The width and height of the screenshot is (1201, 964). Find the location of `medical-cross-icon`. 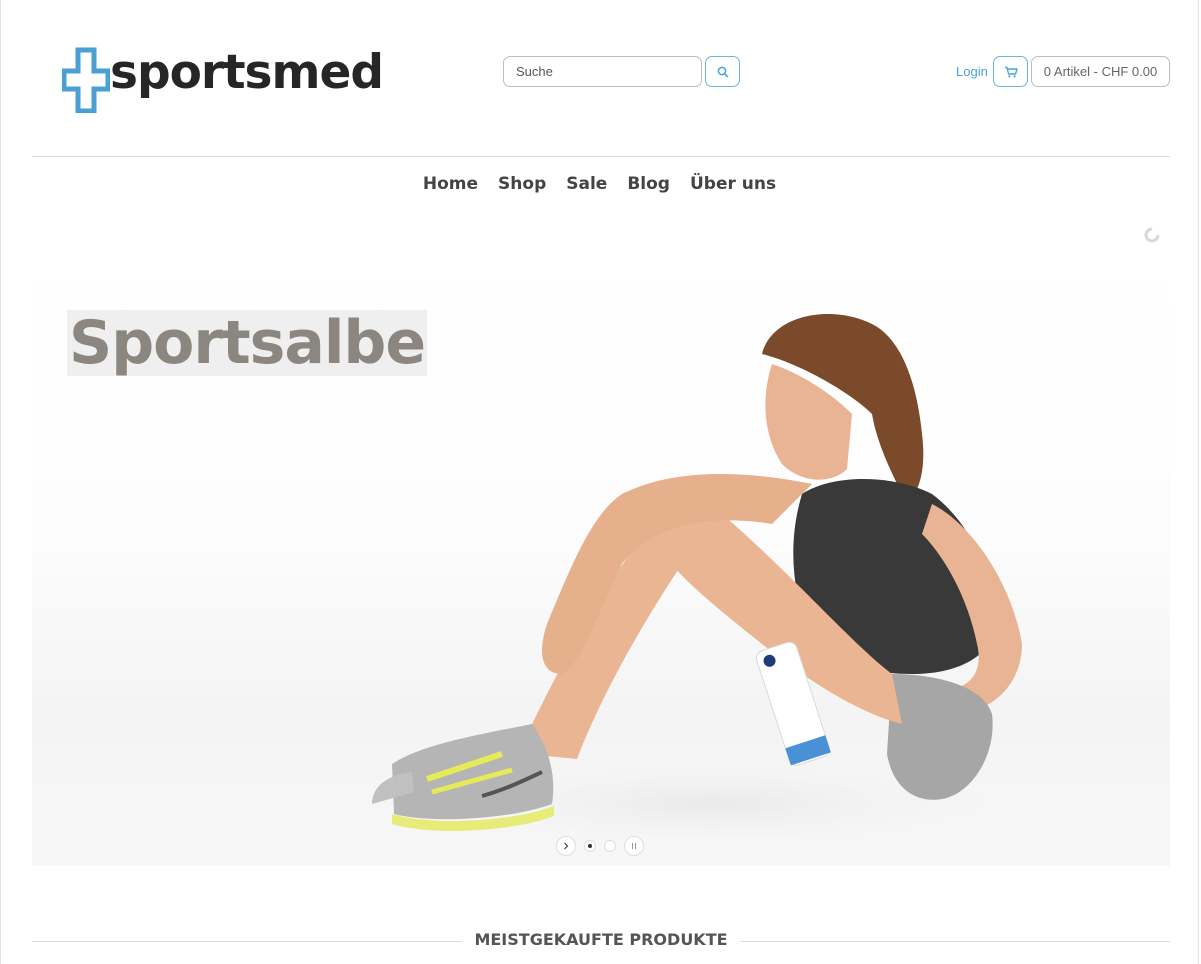

medical-cross-icon is located at coordinates (86, 80).